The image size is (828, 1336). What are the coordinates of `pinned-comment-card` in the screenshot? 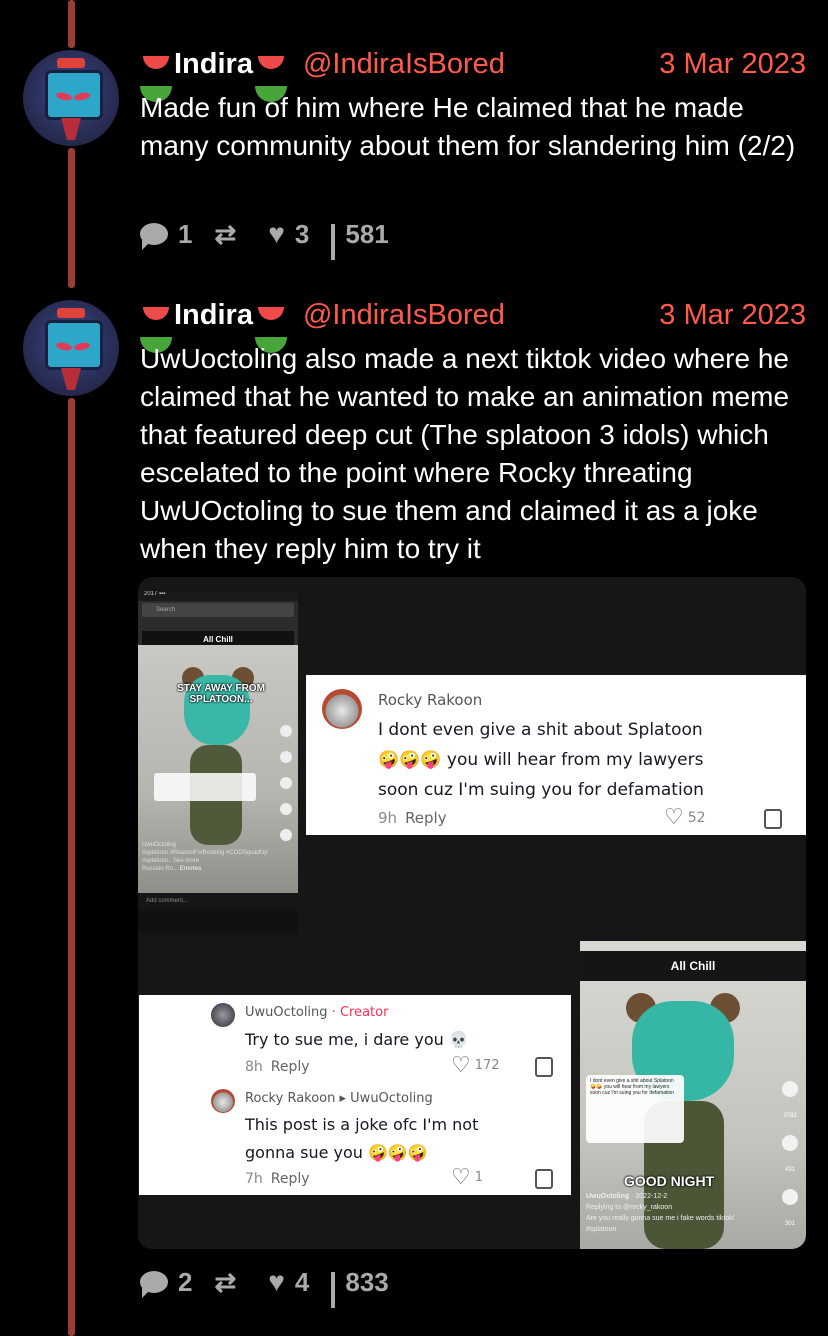 It's located at (205, 787).